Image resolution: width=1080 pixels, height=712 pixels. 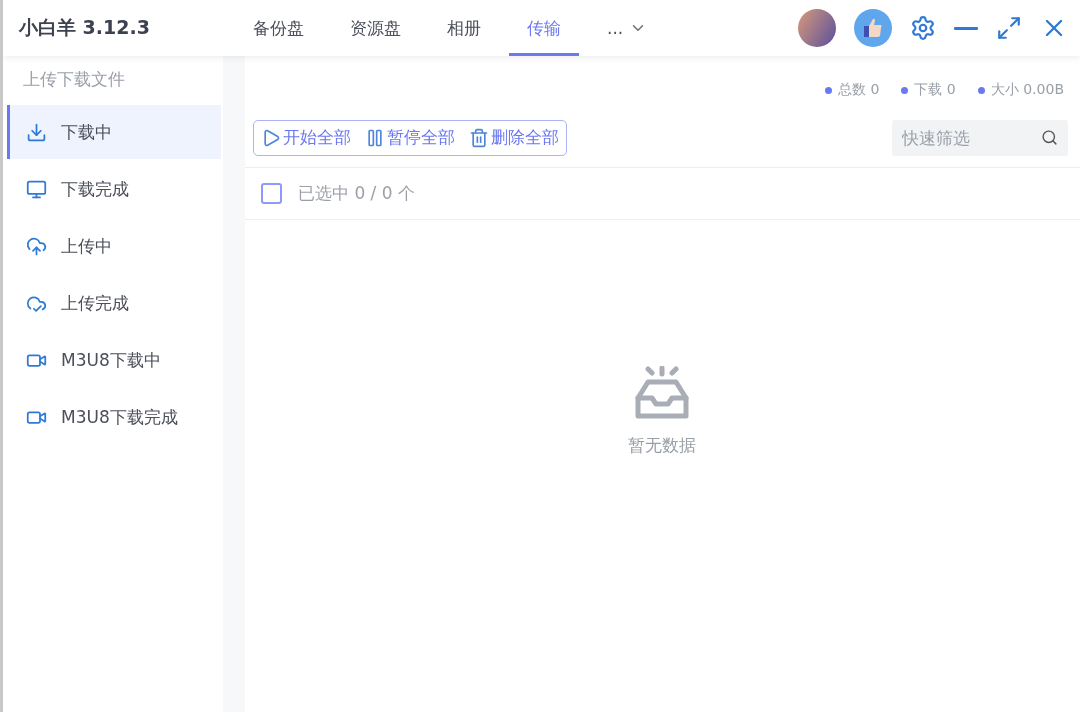 I want to click on download-icon, so click(x=36, y=132).